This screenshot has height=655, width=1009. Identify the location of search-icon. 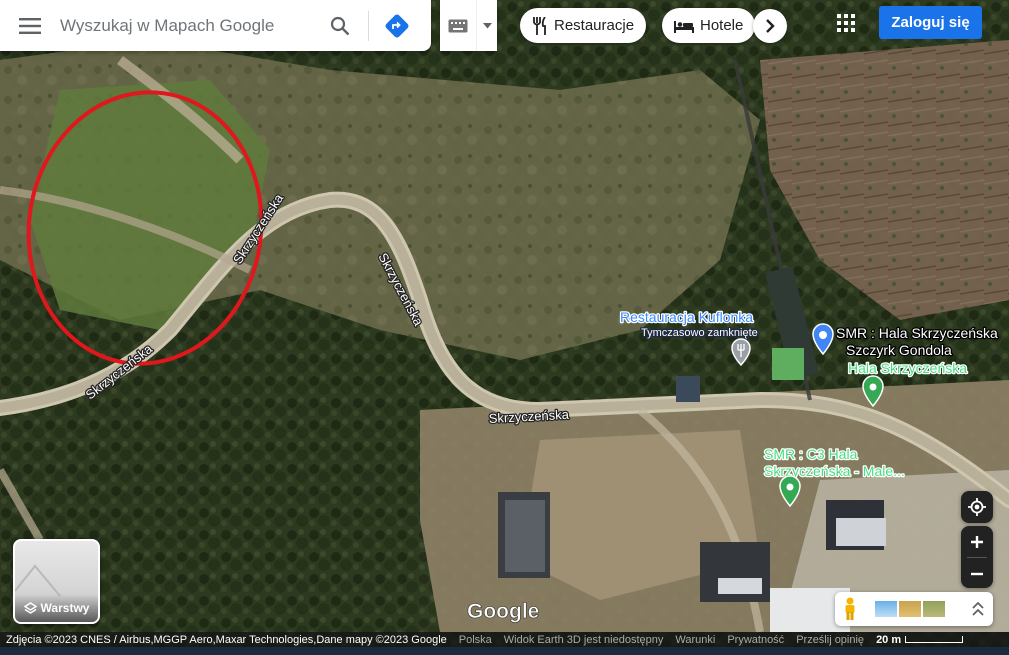
(340, 25).